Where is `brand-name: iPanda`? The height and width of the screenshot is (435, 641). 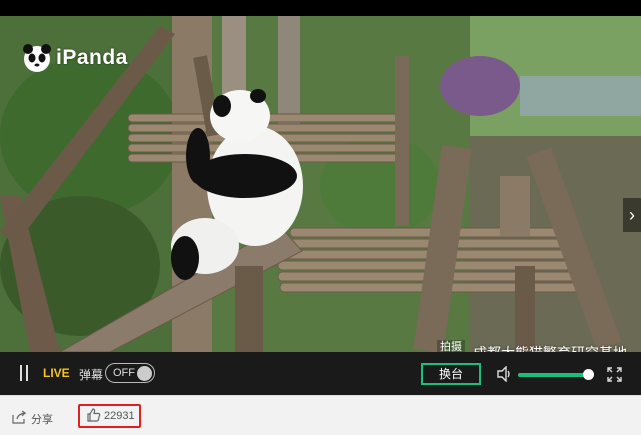 brand-name: iPanda is located at coordinates (92, 57).